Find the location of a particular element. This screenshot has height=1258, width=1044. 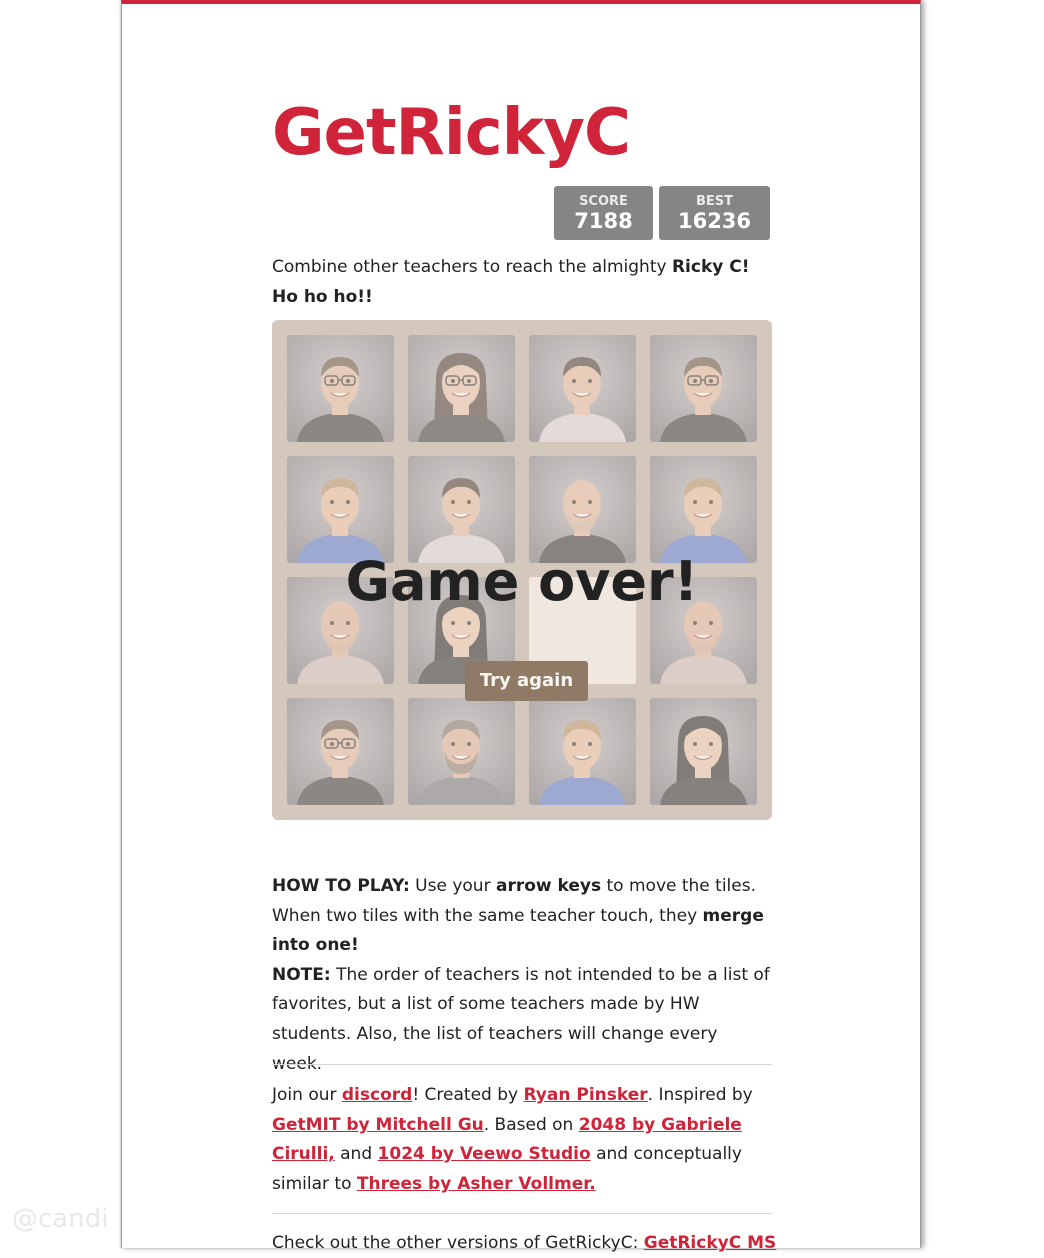

howto-text-1: Use your is located at coordinates (452, 886).